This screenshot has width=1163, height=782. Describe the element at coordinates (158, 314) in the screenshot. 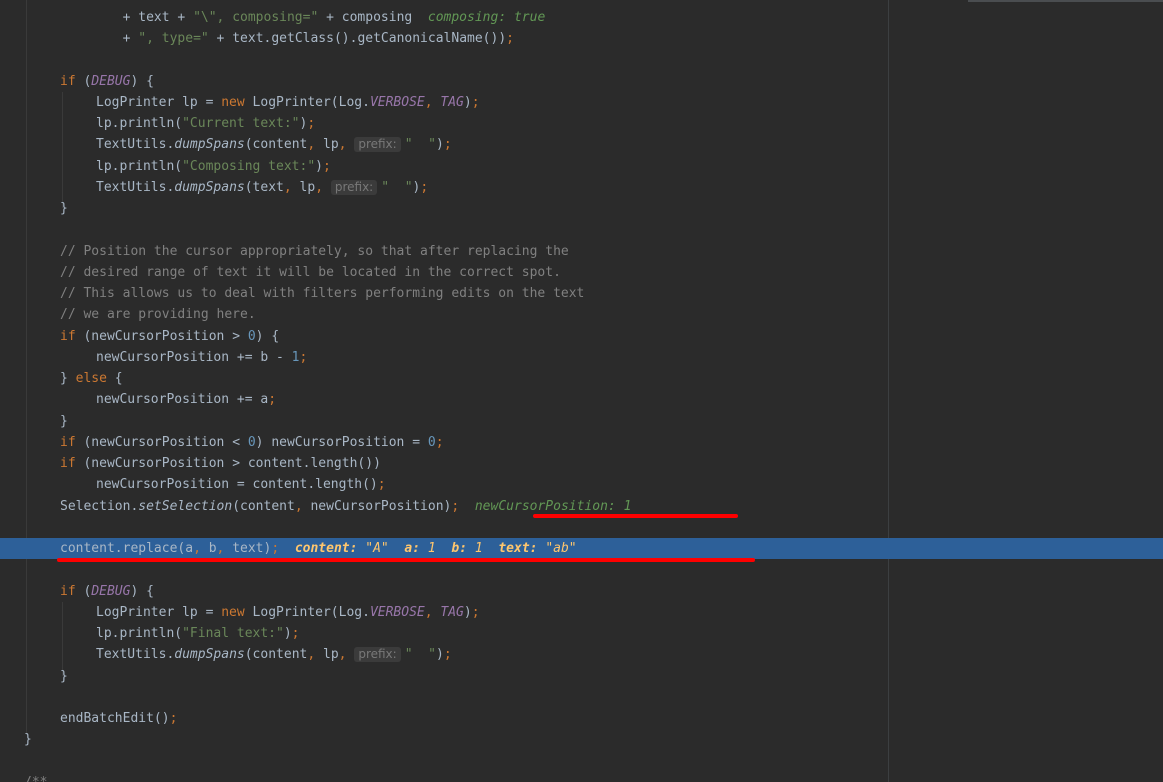

I see `comment-text: // we are providing here.` at that location.